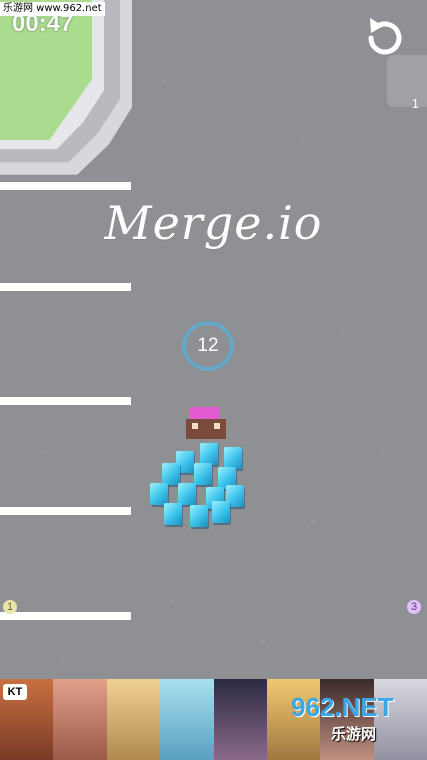  I want to click on restart-button, so click(384, 37).